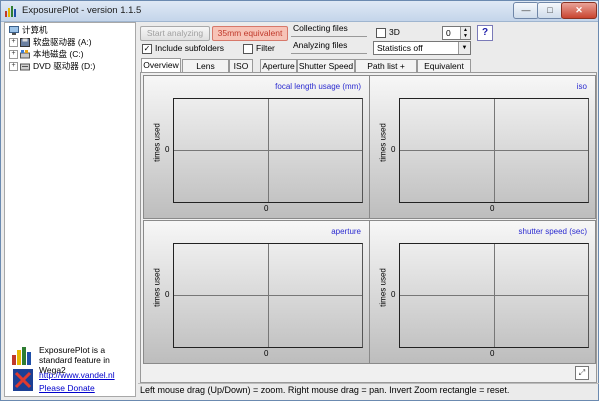  What do you see at coordinates (329, 36) in the screenshot?
I see `collecting-progress` at bounding box center [329, 36].